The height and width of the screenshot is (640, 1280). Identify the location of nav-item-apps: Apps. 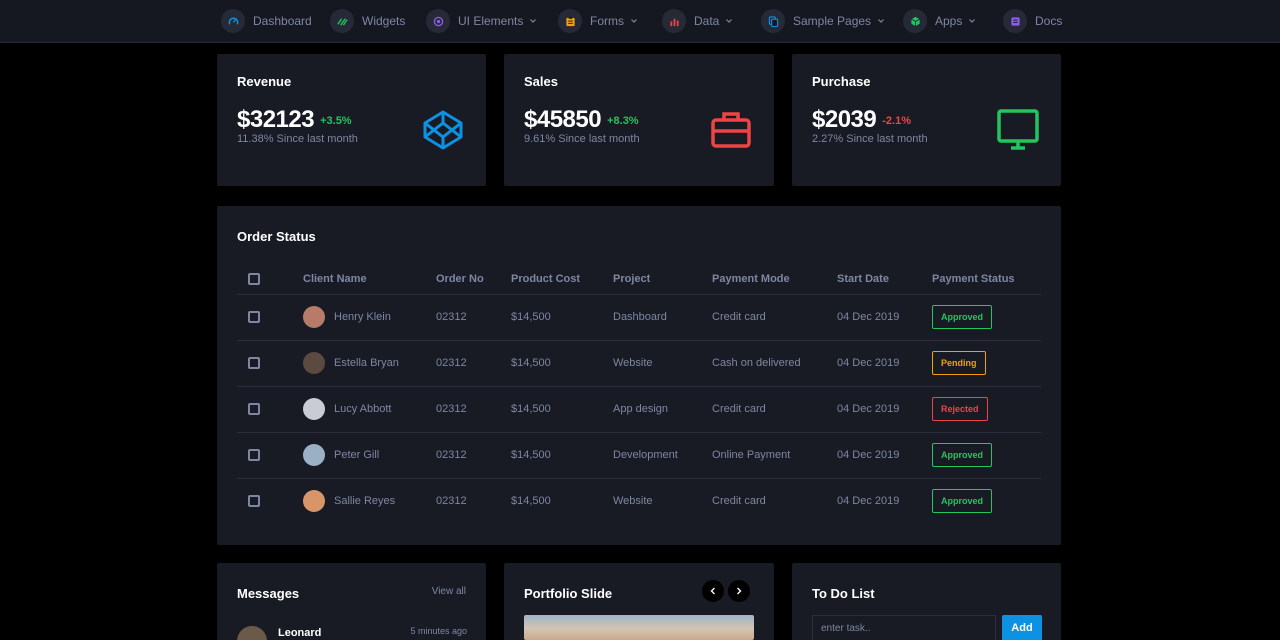
(939, 21).